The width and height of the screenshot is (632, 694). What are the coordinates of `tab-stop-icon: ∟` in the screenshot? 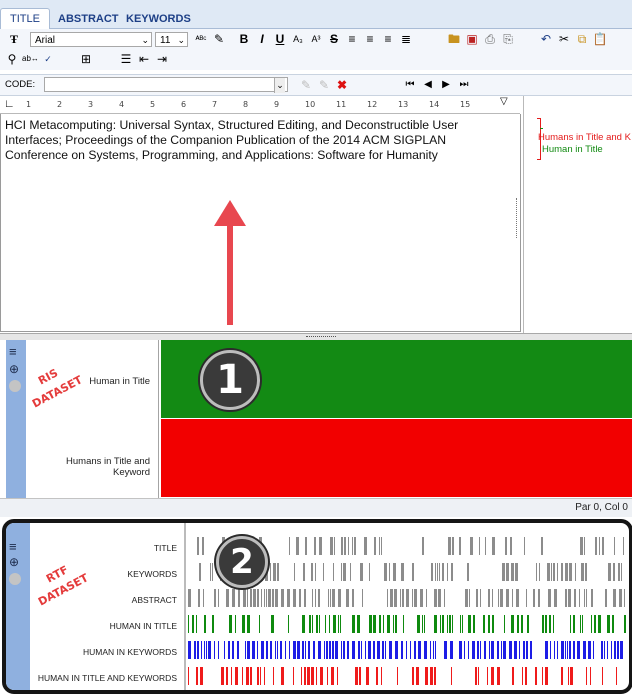 It's located at (9, 104).